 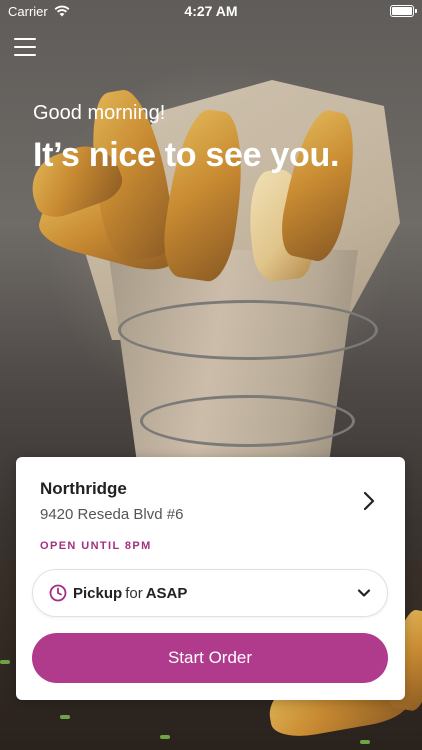 I want to click on pickup-time-selector: Pickup for ASAP, so click(x=210, y=593).